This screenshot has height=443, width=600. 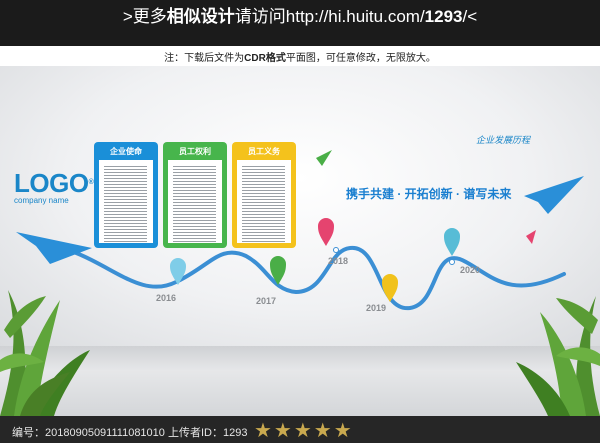 I want to click on company-logo: LOGO® company name, so click(x=54, y=186).